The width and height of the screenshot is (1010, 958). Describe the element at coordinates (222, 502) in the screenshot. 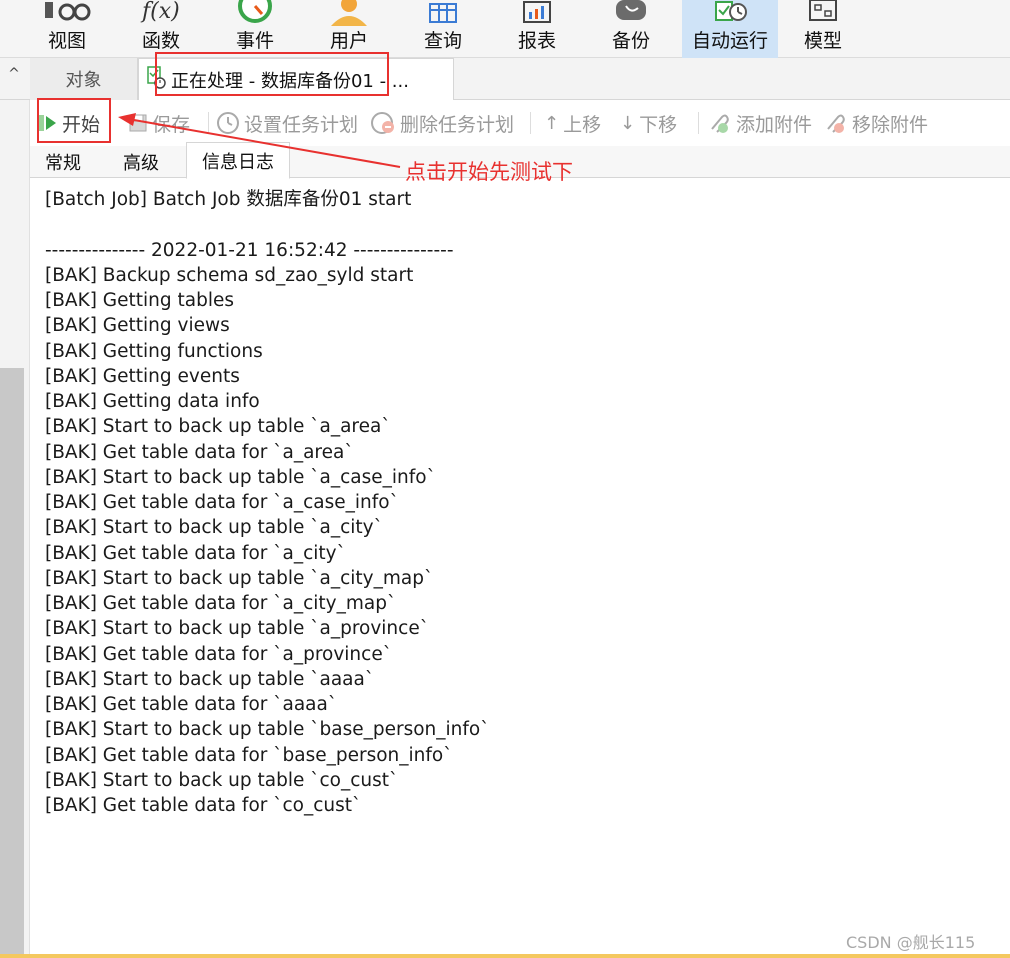

I see `log-line: [BAK] Get table data for `a_case_info`` at that location.